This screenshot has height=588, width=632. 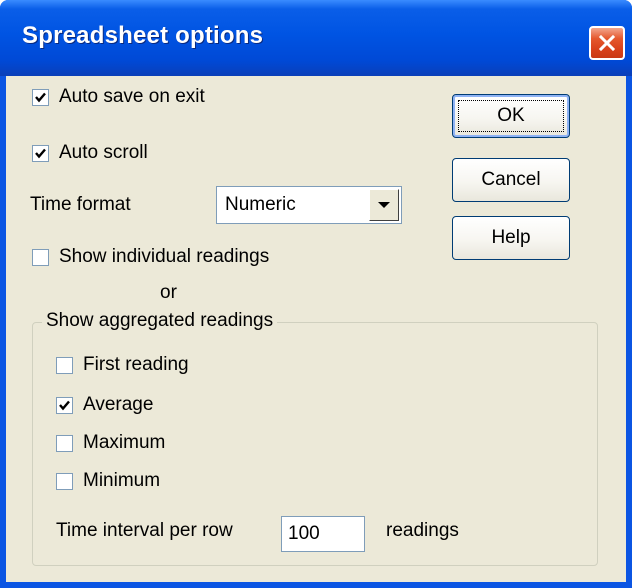 What do you see at coordinates (124, 442) in the screenshot?
I see `maximum-label: Maximum` at bounding box center [124, 442].